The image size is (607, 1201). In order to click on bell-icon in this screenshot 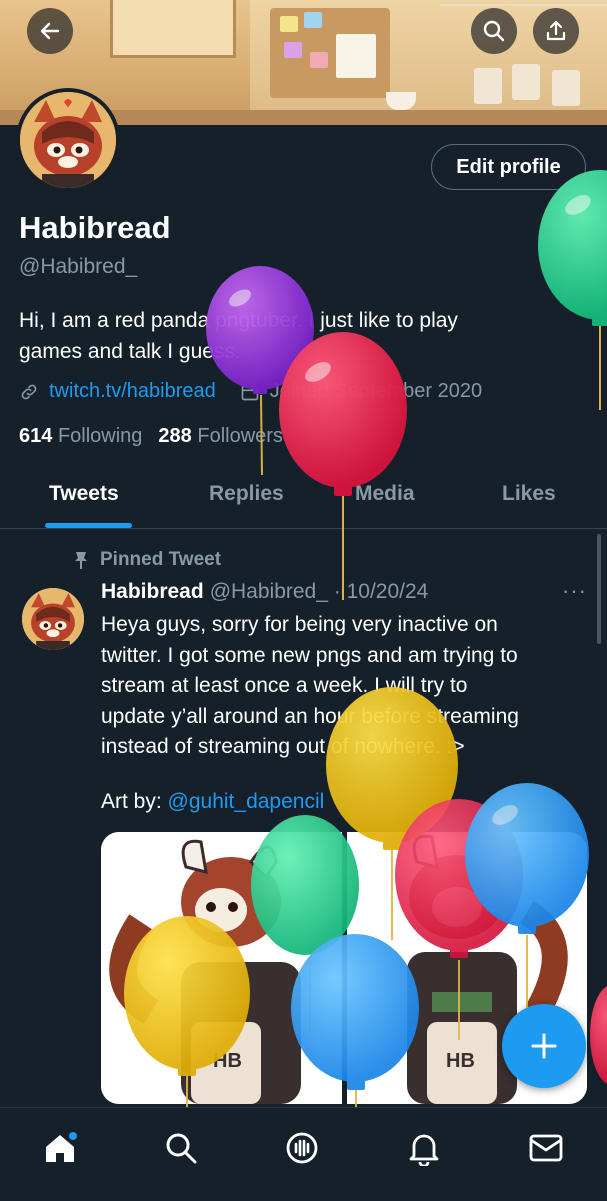, I will do `click(424, 1150)`.